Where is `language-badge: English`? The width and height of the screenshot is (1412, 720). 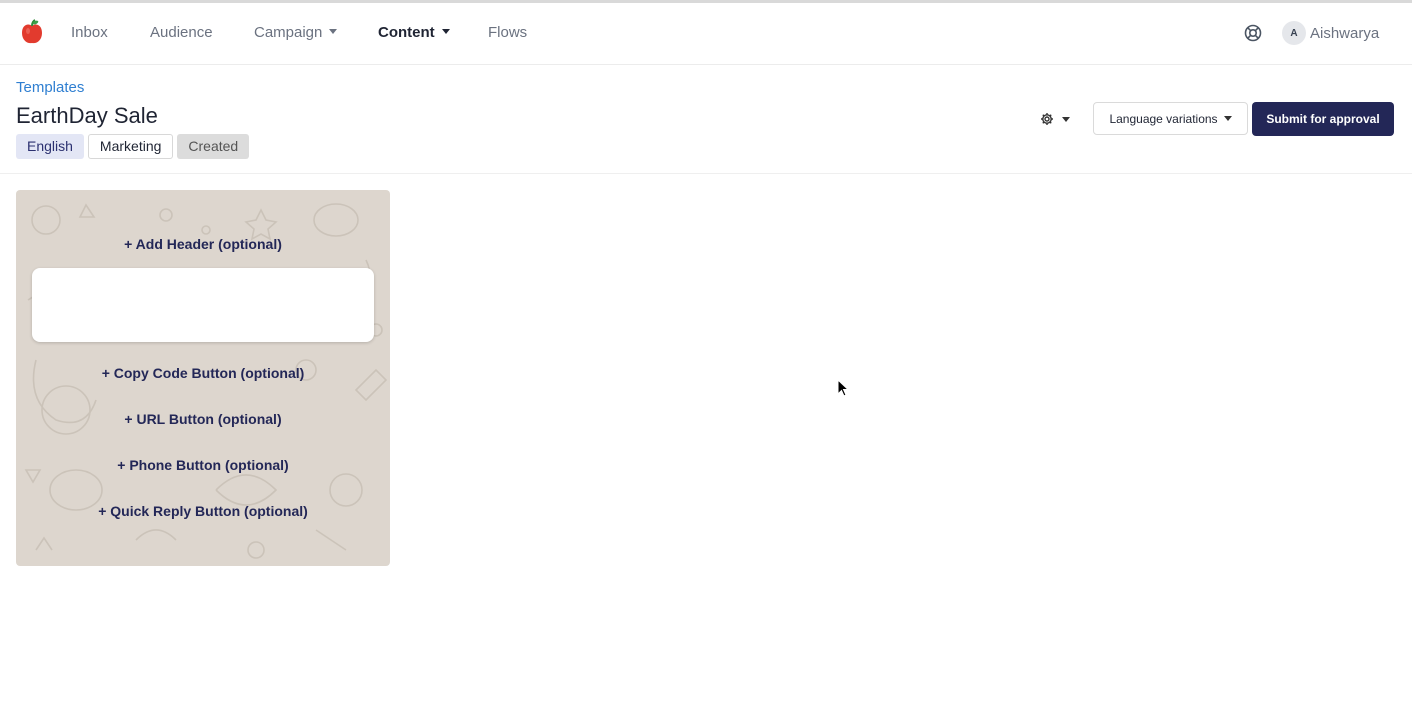
language-badge: English is located at coordinates (50, 146).